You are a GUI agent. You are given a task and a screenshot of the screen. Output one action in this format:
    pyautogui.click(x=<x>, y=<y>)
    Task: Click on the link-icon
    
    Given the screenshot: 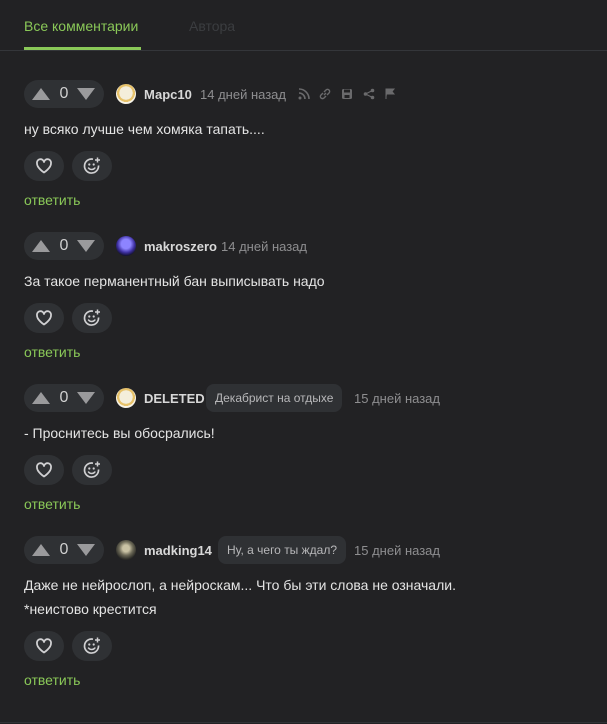 What is the action you would take?
    pyautogui.click(x=325, y=94)
    